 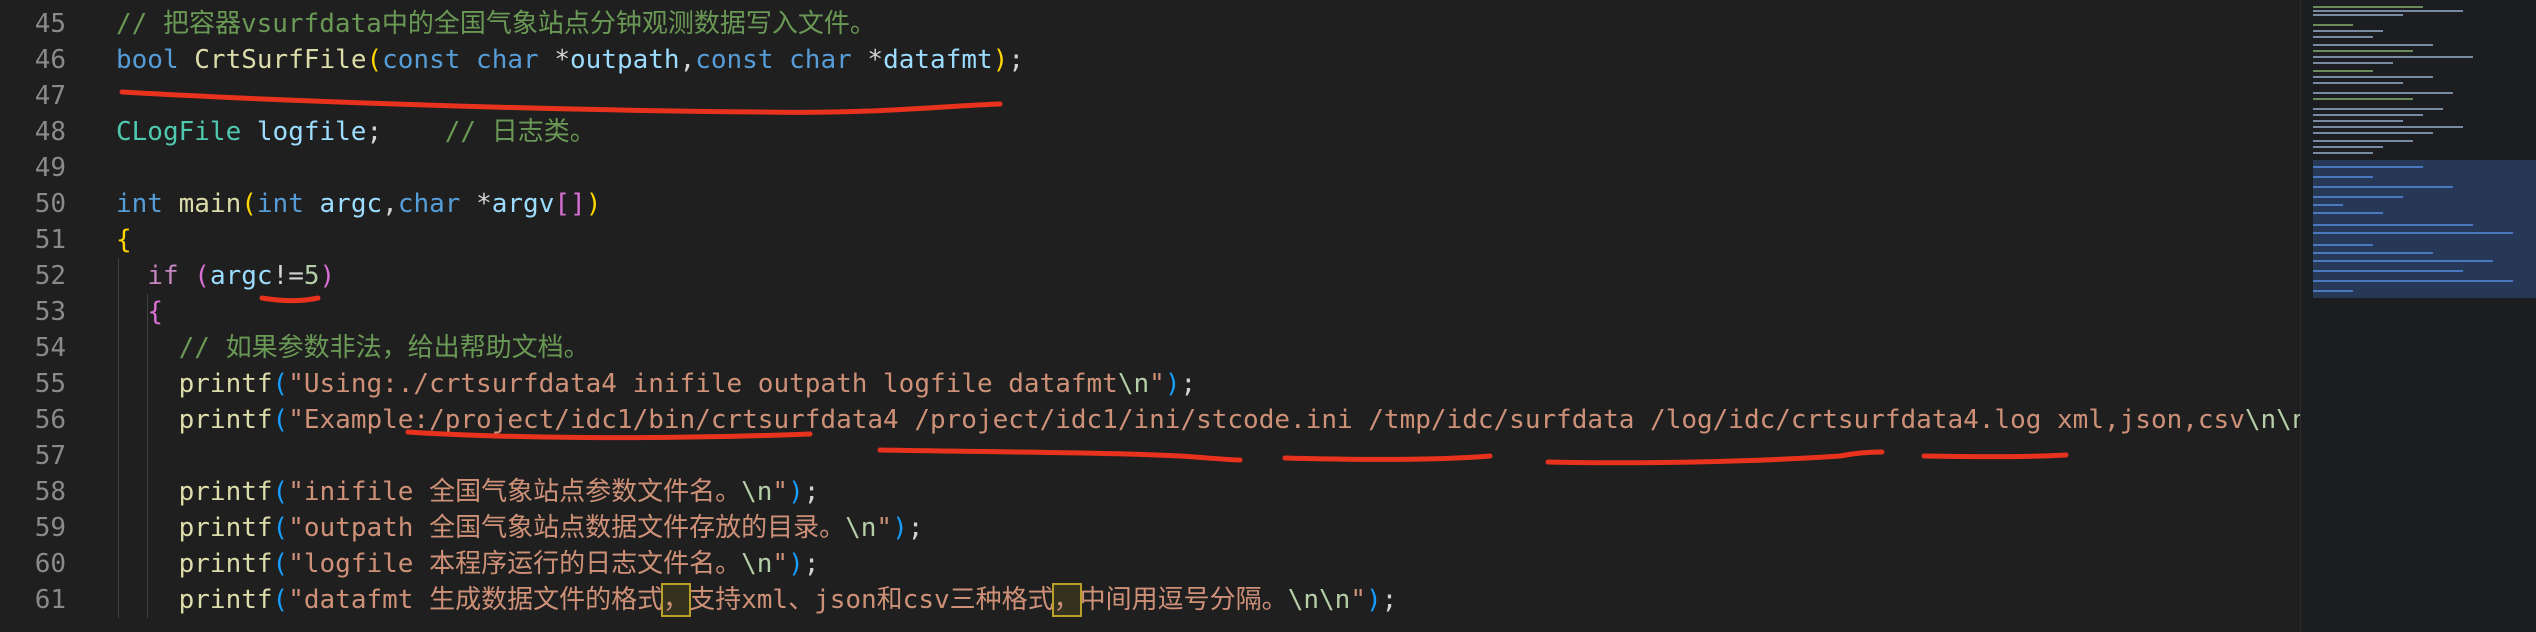 What do you see at coordinates (1150, 564) in the screenshot?
I see `code-line: 60 printf("logfile 本程序运行的日志文件名。\n");` at bounding box center [1150, 564].